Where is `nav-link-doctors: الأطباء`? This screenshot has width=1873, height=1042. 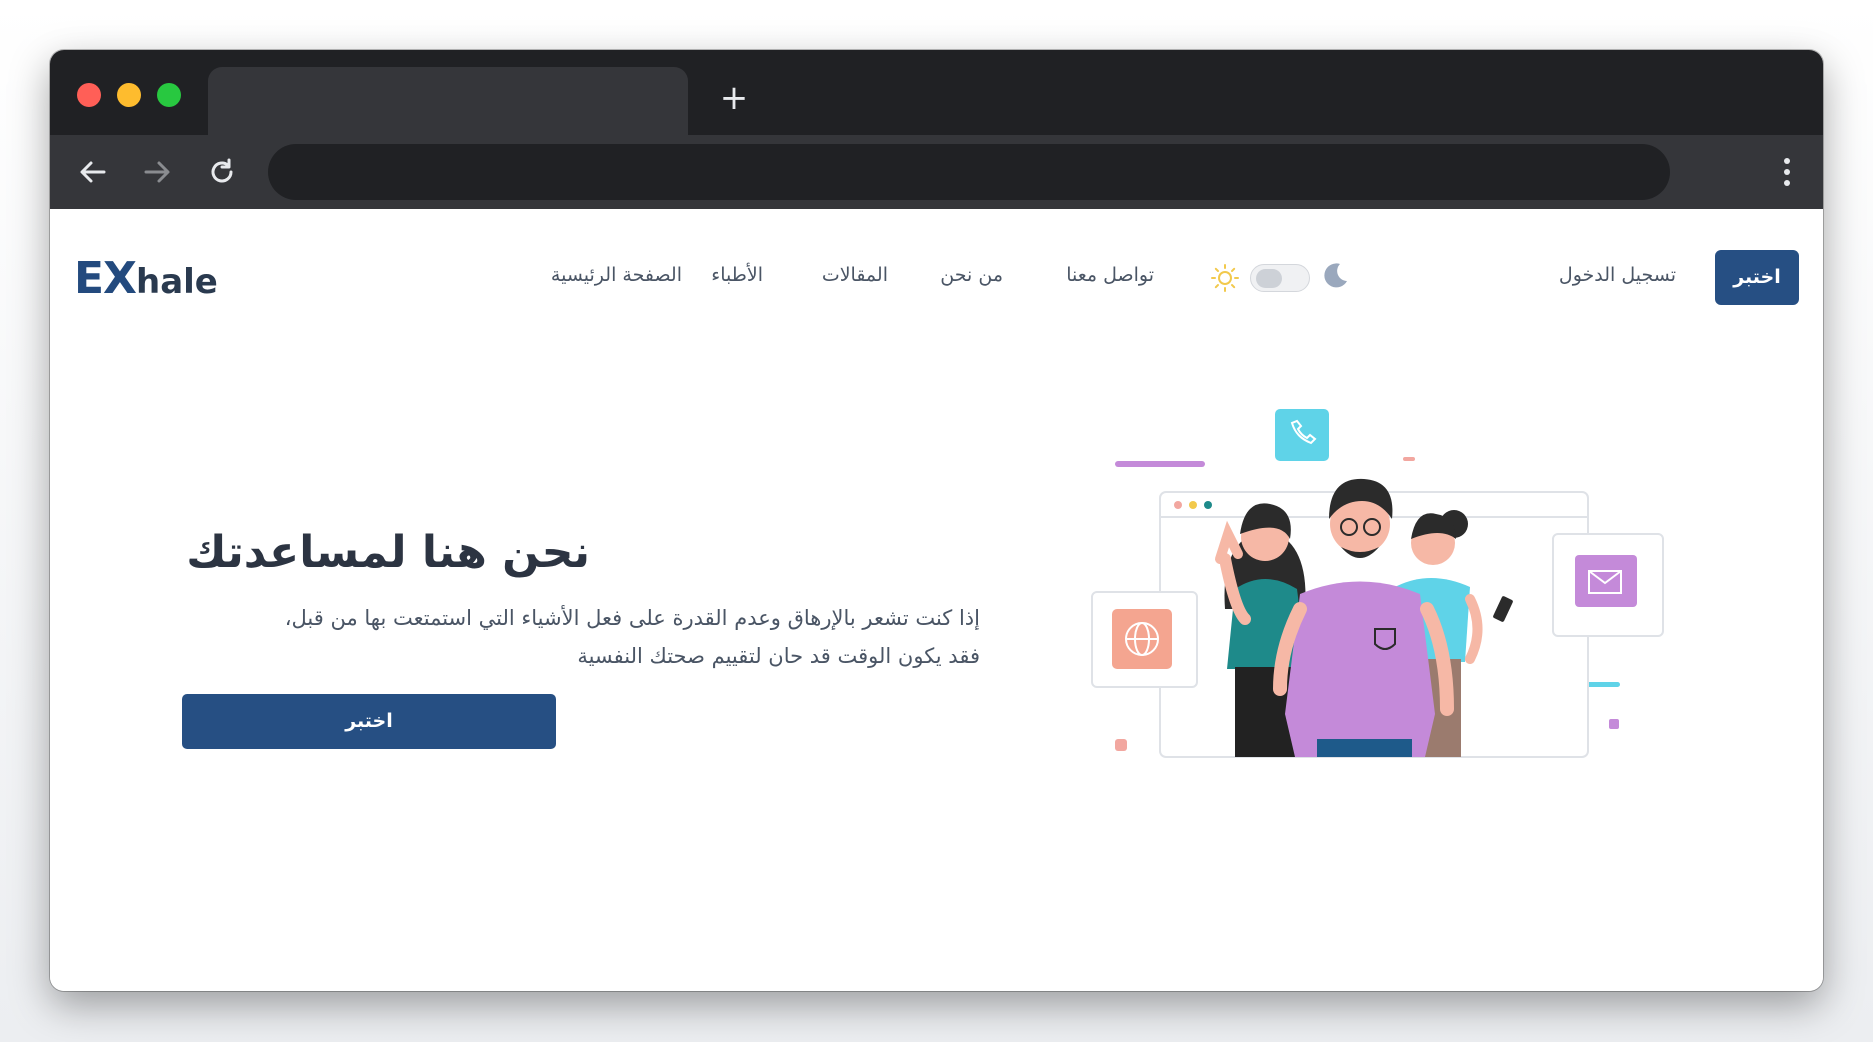
nav-link-doctors: الأطباء is located at coordinates (737, 275).